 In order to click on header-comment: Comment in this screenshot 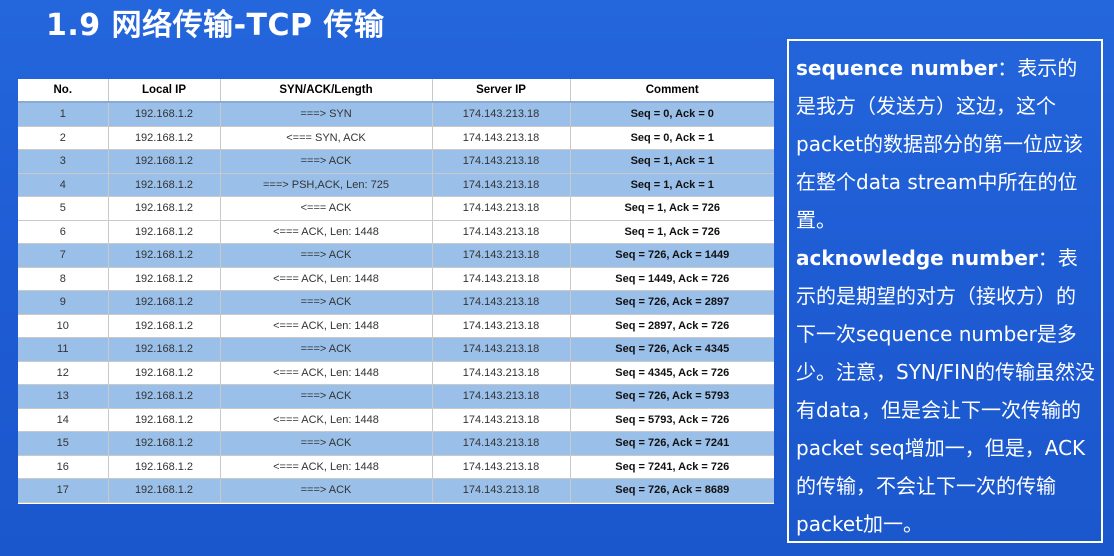, I will do `click(672, 91)`.